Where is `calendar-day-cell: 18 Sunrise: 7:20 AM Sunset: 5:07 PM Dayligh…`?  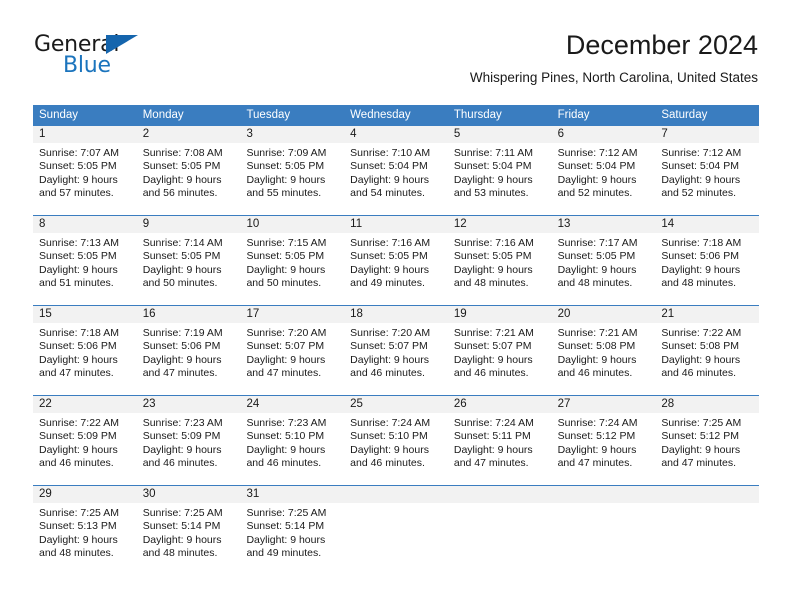 calendar-day-cell: 18 Sunrise: 7:20 AM Sunset: 5:07 PM Dayligh… is located at coordinates (396, 350).